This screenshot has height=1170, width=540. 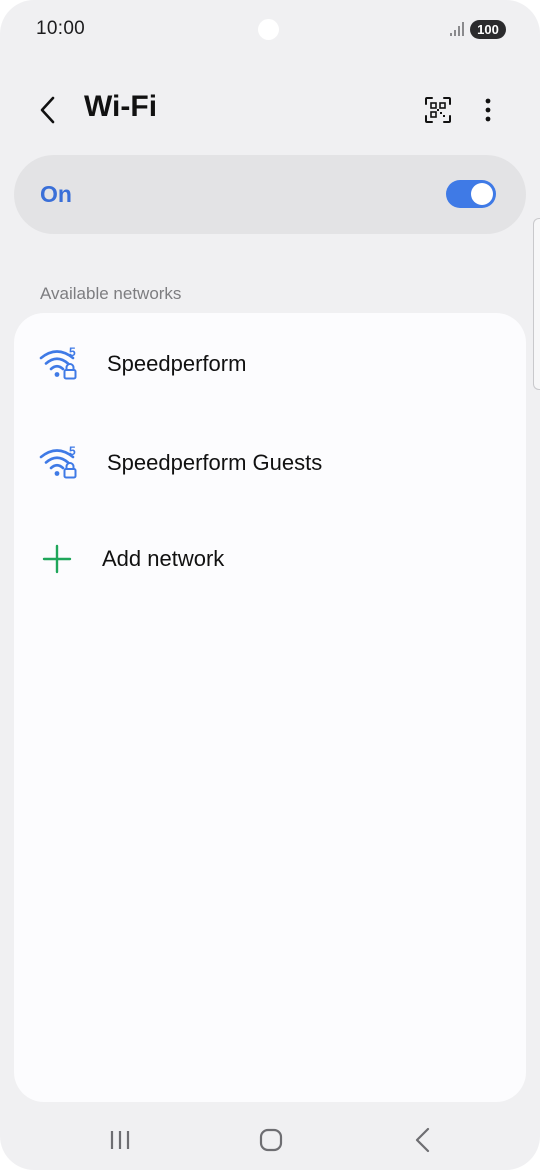 I want to click on status-time: 10:00, so click(x=61, y=28).